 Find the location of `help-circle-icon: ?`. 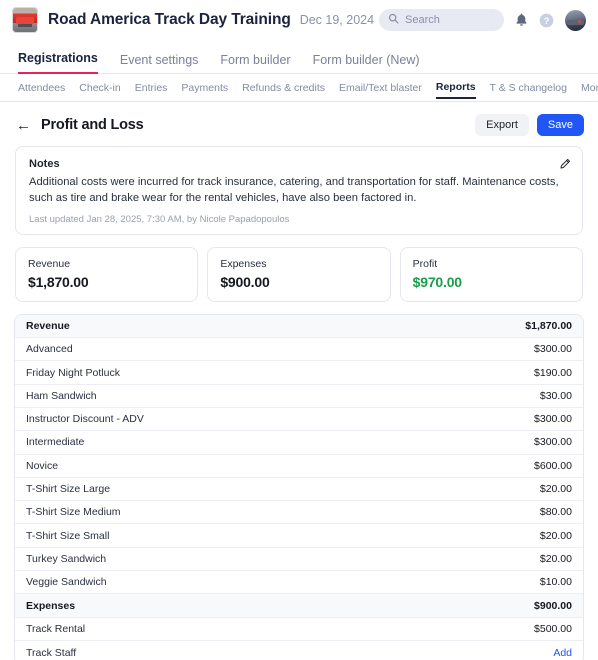

help-circle-icon: ? is located at coordinates (546, 20).